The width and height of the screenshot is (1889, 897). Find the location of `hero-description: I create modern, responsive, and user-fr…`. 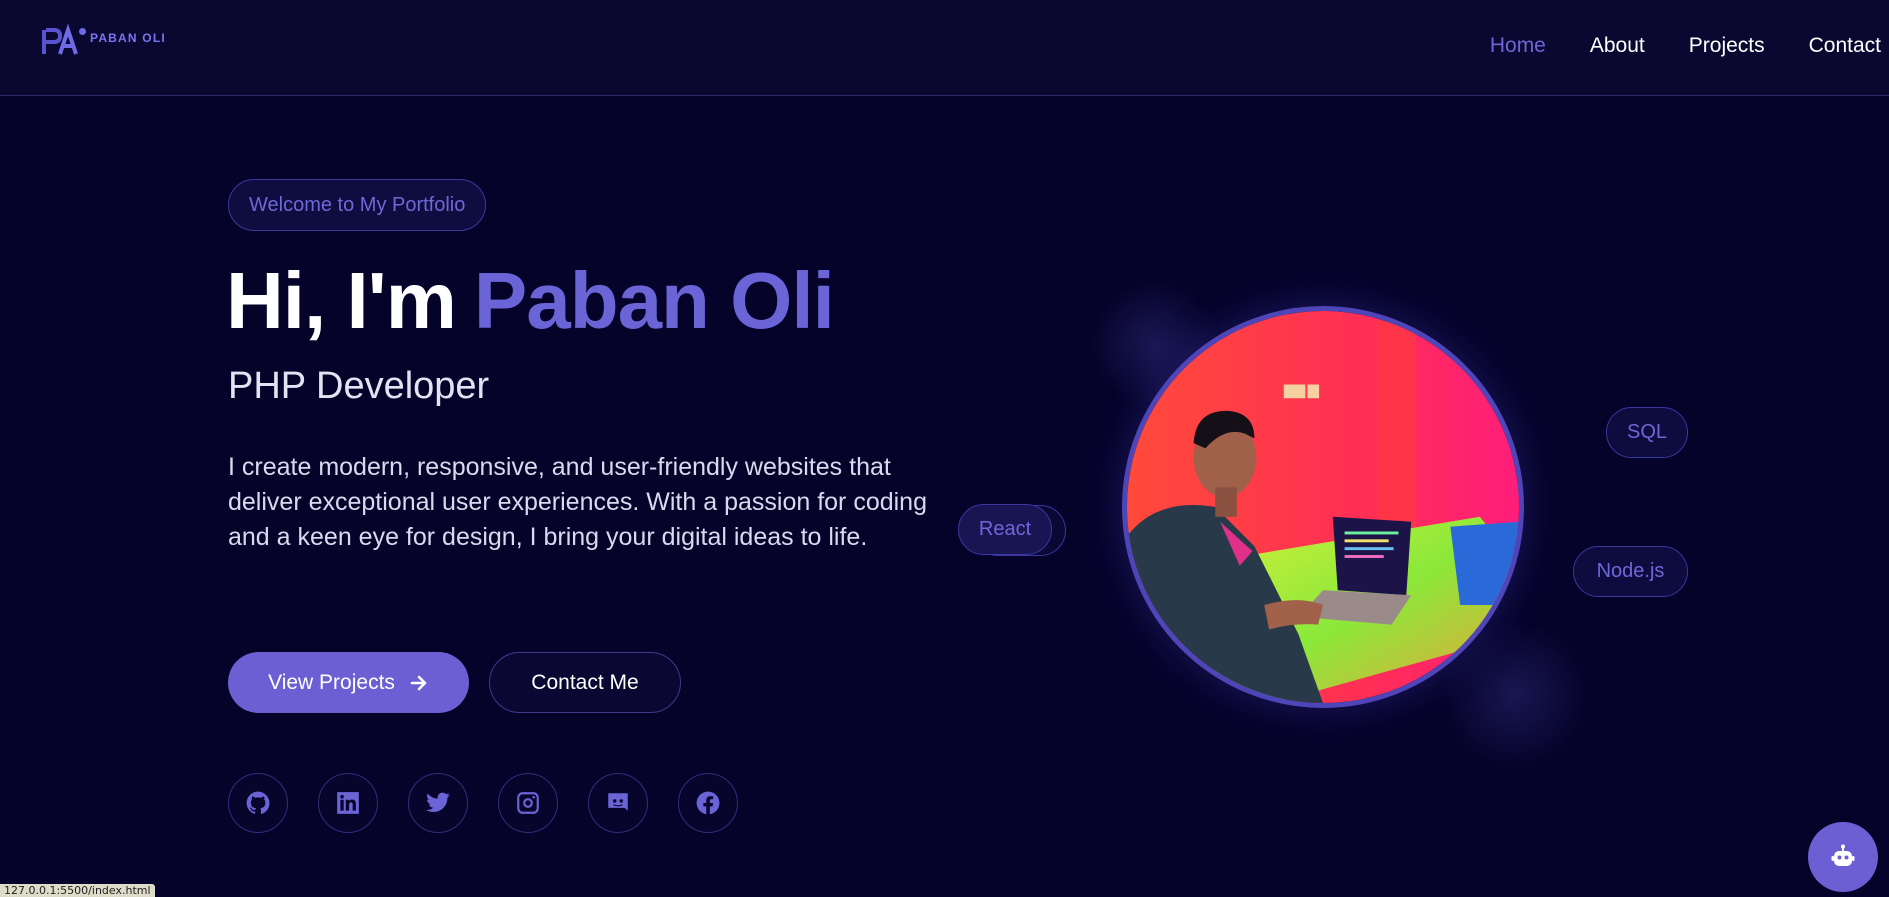

hero-description: I create modern, responsive, and user-fr… is located at coordinates (577, 502).